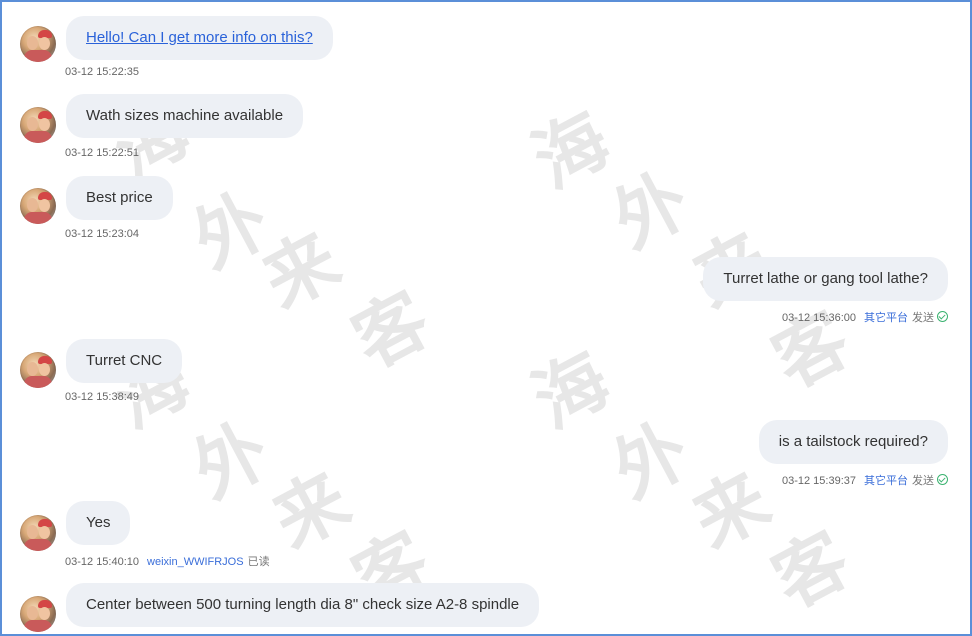 Image resolution: width=972 pixels, height=636 pixels. Describe the element at coordinates (258, 562) in the screenshot. I see `read-status: 已读` at that location.